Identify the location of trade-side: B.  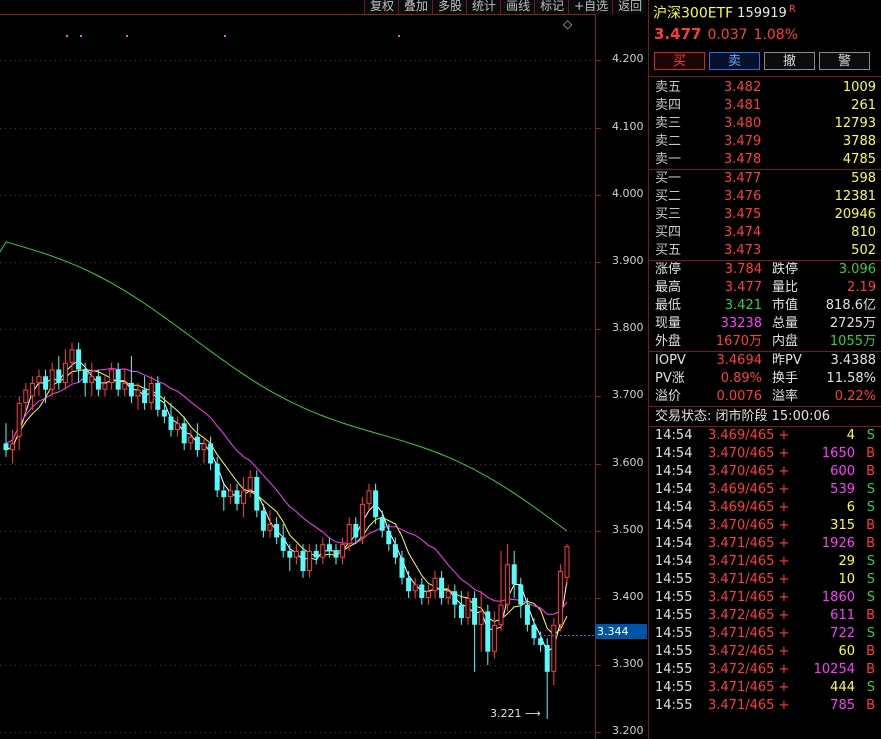
(870, 615).